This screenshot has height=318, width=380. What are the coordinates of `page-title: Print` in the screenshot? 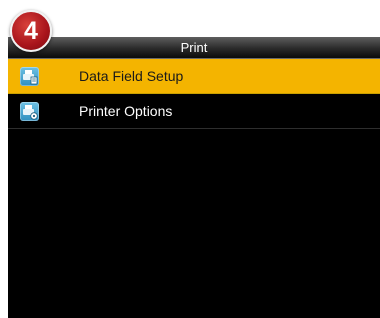 It's located at (194, 48).